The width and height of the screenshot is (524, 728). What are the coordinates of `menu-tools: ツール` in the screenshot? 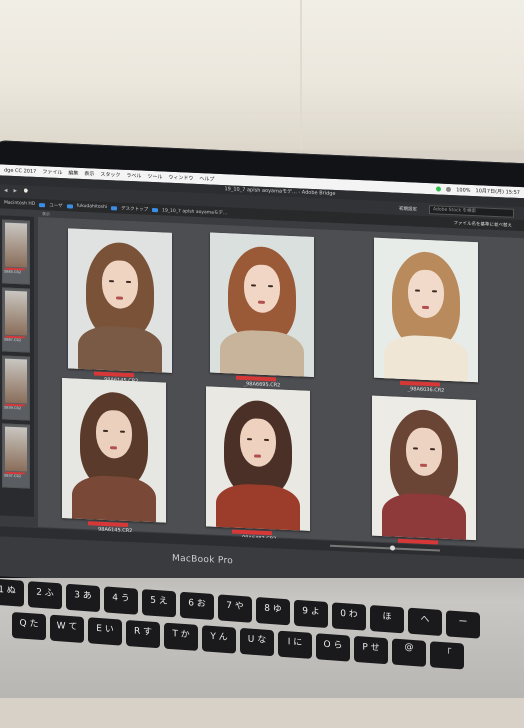 It's located at (154, 177).